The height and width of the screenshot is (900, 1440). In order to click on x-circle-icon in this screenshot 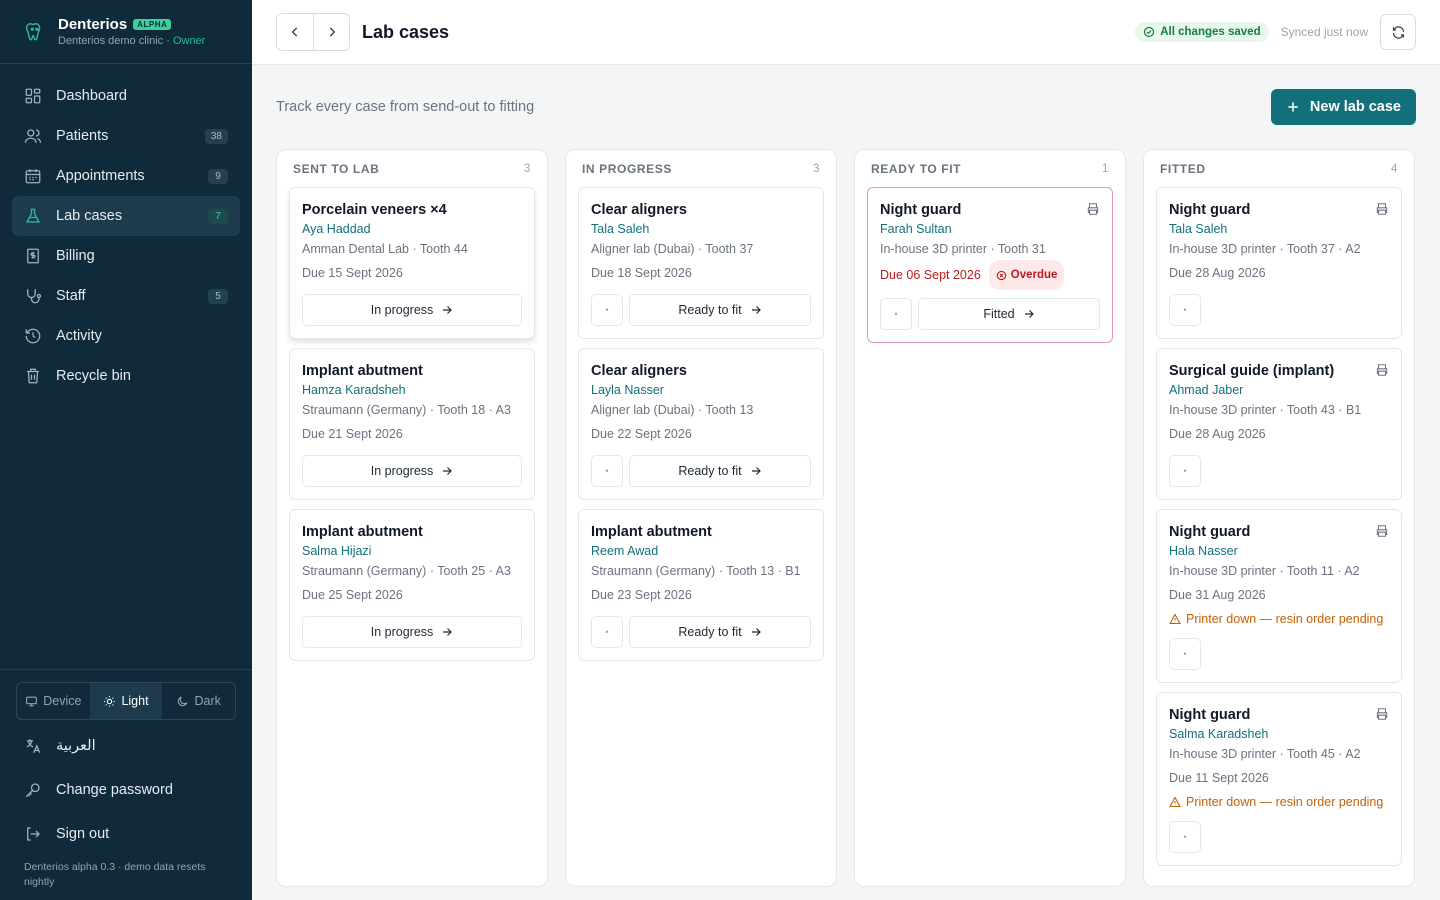, I will do `click(1001, 275)`.